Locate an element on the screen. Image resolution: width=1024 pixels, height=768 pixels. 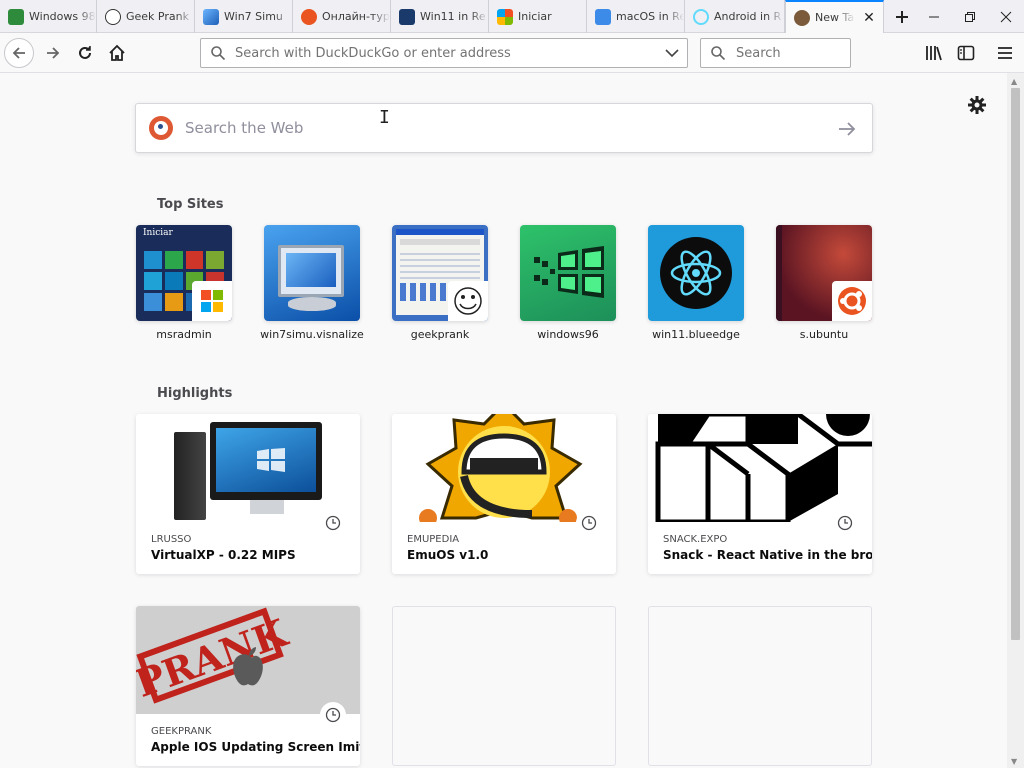
site-thumbnail: Iniciar is located at coordinates (184, 273).